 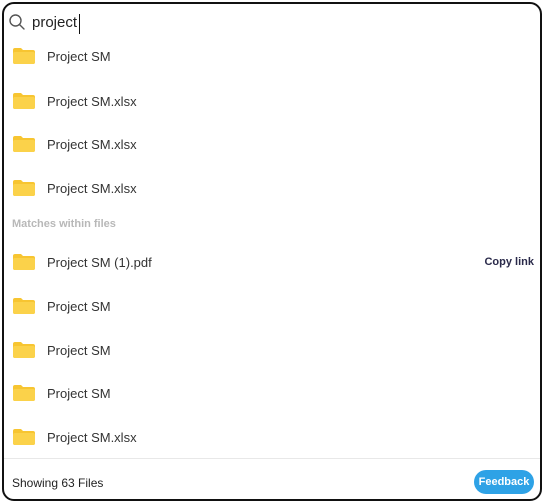 I want to click on copy-link-button: Copy link, so click(x=509, y=262).